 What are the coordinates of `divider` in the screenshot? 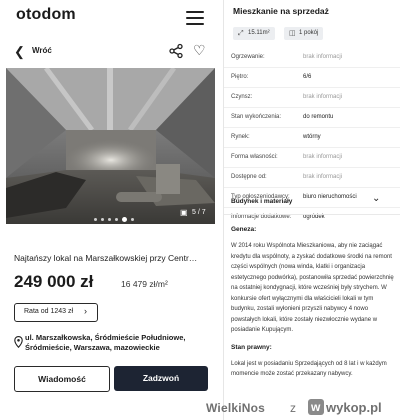 It's located at (312, 214).